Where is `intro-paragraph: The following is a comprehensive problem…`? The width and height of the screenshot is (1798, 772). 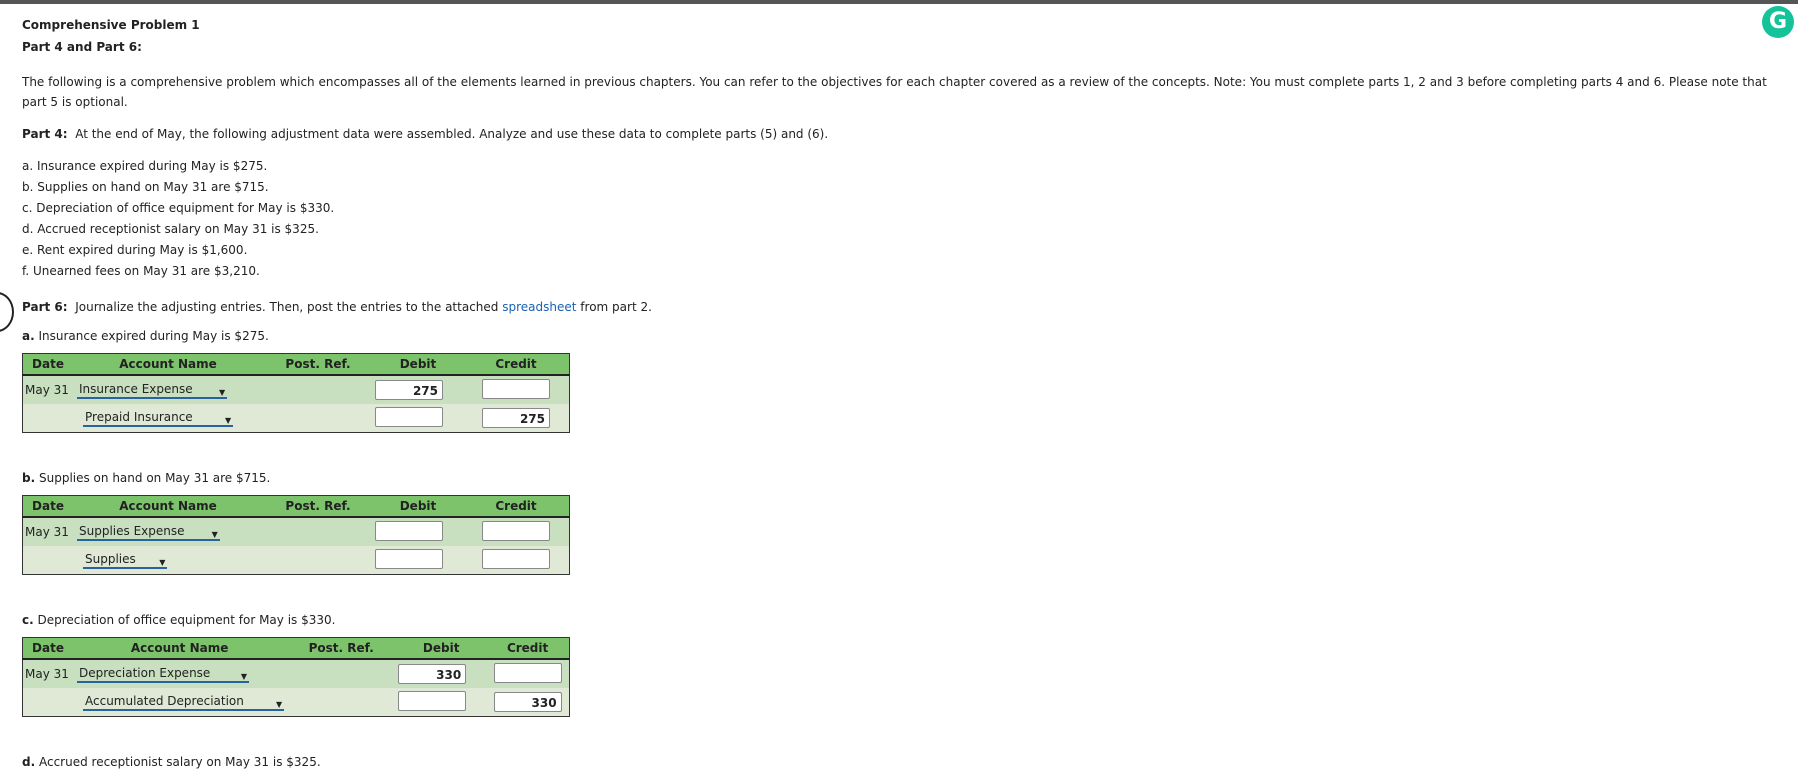 intro-paragraph: The following is a comprehensive problem… is located at coordinates (902, 92).